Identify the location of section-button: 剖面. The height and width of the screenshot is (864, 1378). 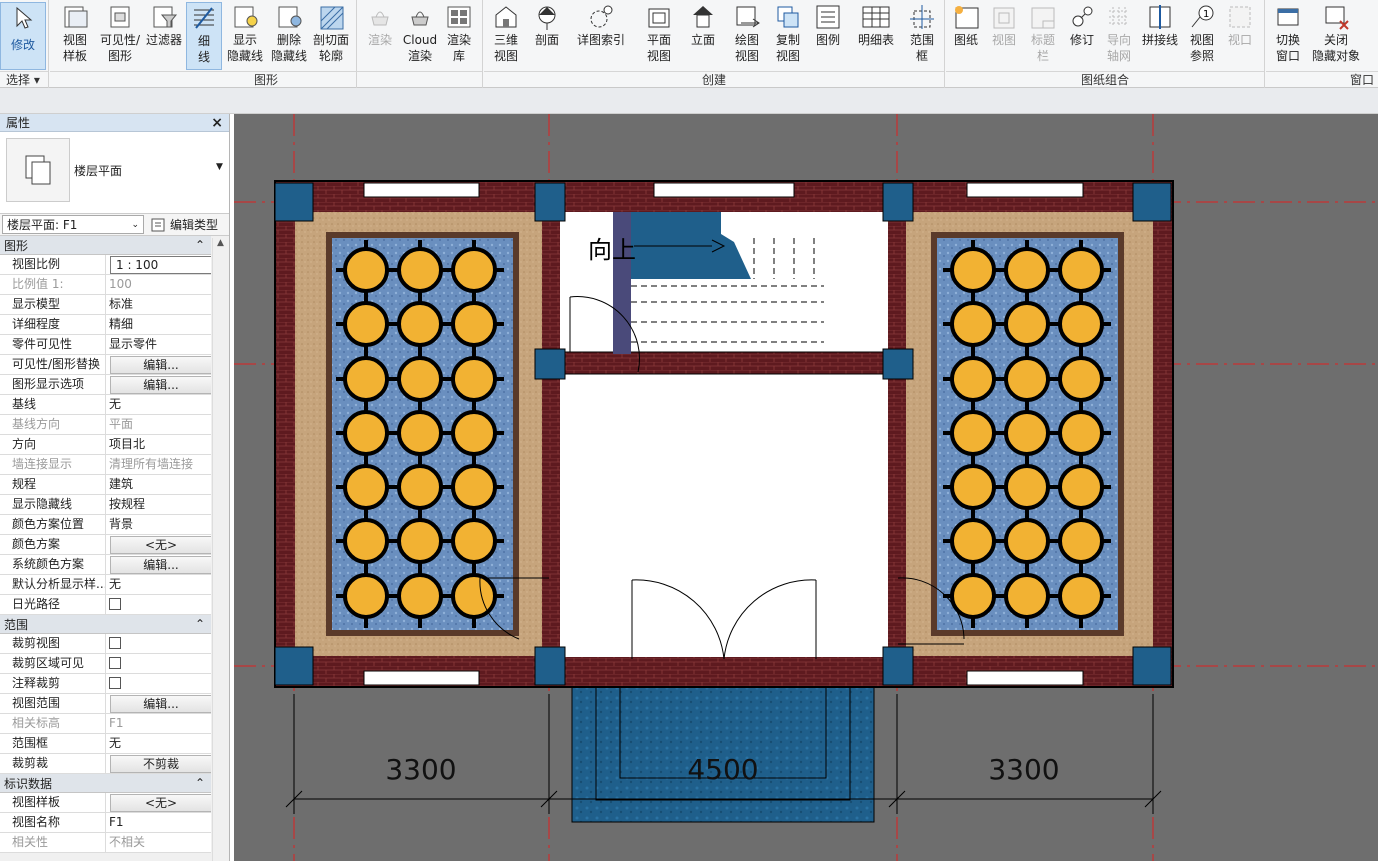
(547, 36).